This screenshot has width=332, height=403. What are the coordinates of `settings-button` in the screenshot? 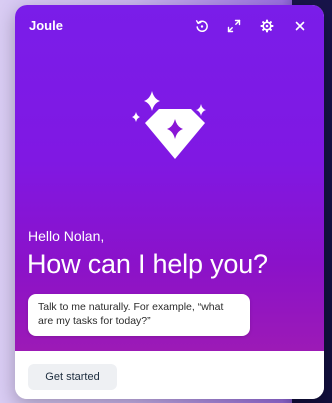 It's located at (267, 26).